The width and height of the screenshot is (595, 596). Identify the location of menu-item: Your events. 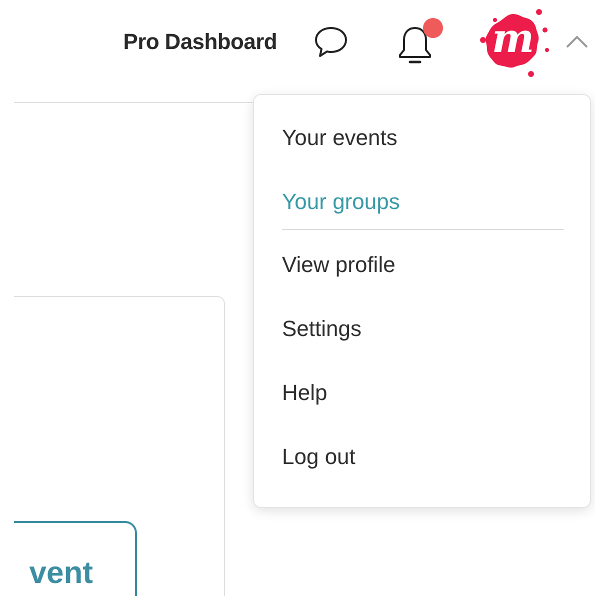
(340, 138).